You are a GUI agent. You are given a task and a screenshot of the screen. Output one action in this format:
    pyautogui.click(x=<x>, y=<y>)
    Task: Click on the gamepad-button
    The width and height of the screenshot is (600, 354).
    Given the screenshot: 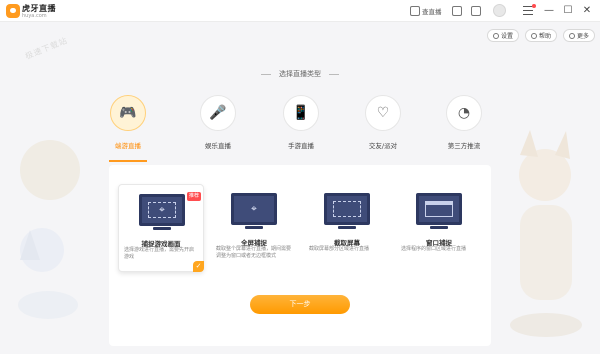 What is the action you would take?
    pyautogui.click(x=476, y=11)
    